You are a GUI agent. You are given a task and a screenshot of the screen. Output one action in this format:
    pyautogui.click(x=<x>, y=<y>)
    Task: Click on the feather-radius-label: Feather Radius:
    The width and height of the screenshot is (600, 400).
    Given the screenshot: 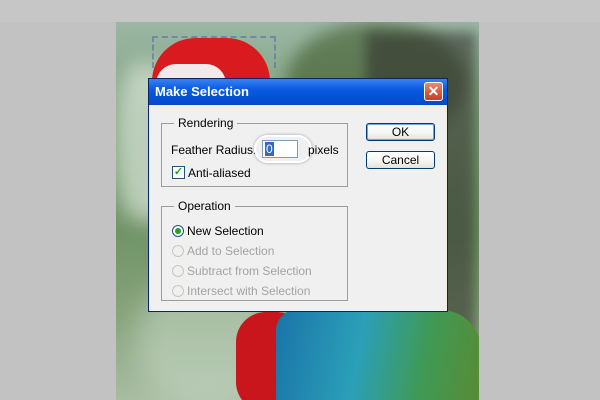 What is the action you would take?
    pyautogui.click(x=214, y=150)
    